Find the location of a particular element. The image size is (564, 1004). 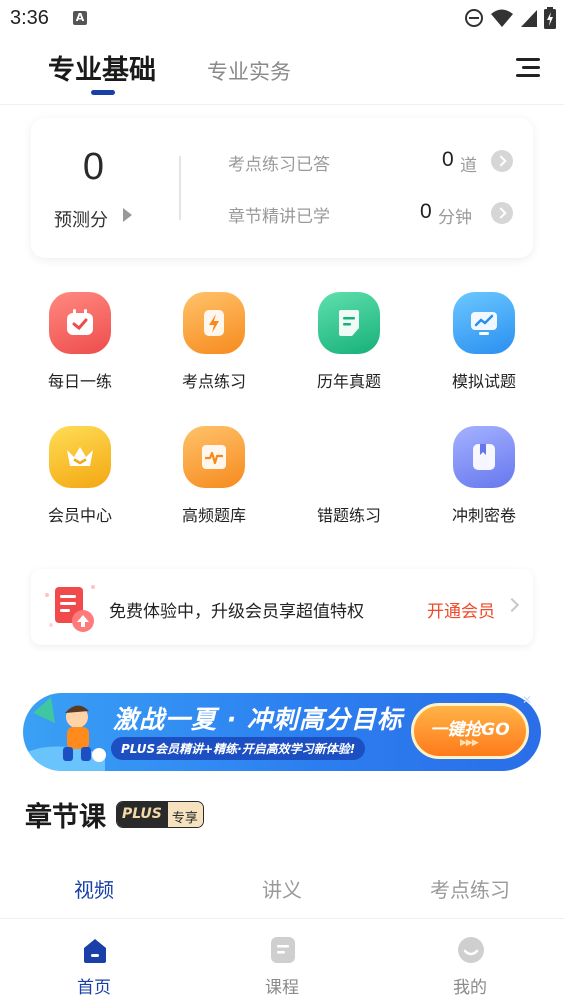

nav-label: 首页 is located at coordinates (94, 988).